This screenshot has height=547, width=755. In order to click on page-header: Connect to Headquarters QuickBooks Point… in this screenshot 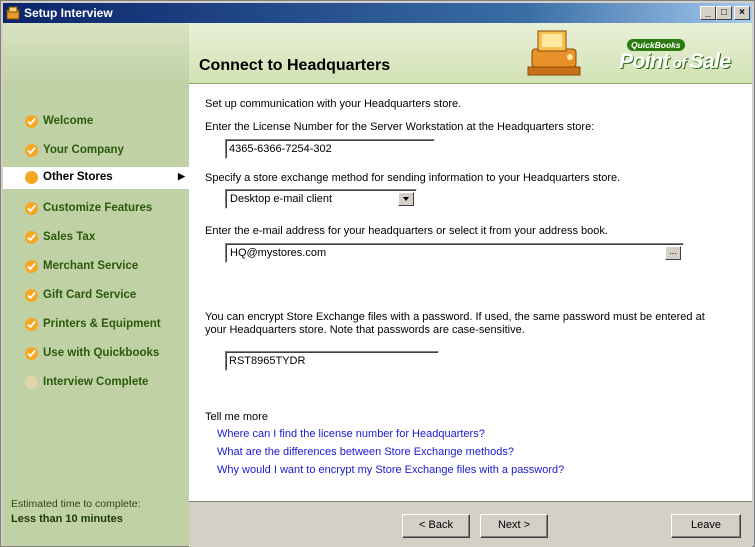, I will do `click(470, 53)`.